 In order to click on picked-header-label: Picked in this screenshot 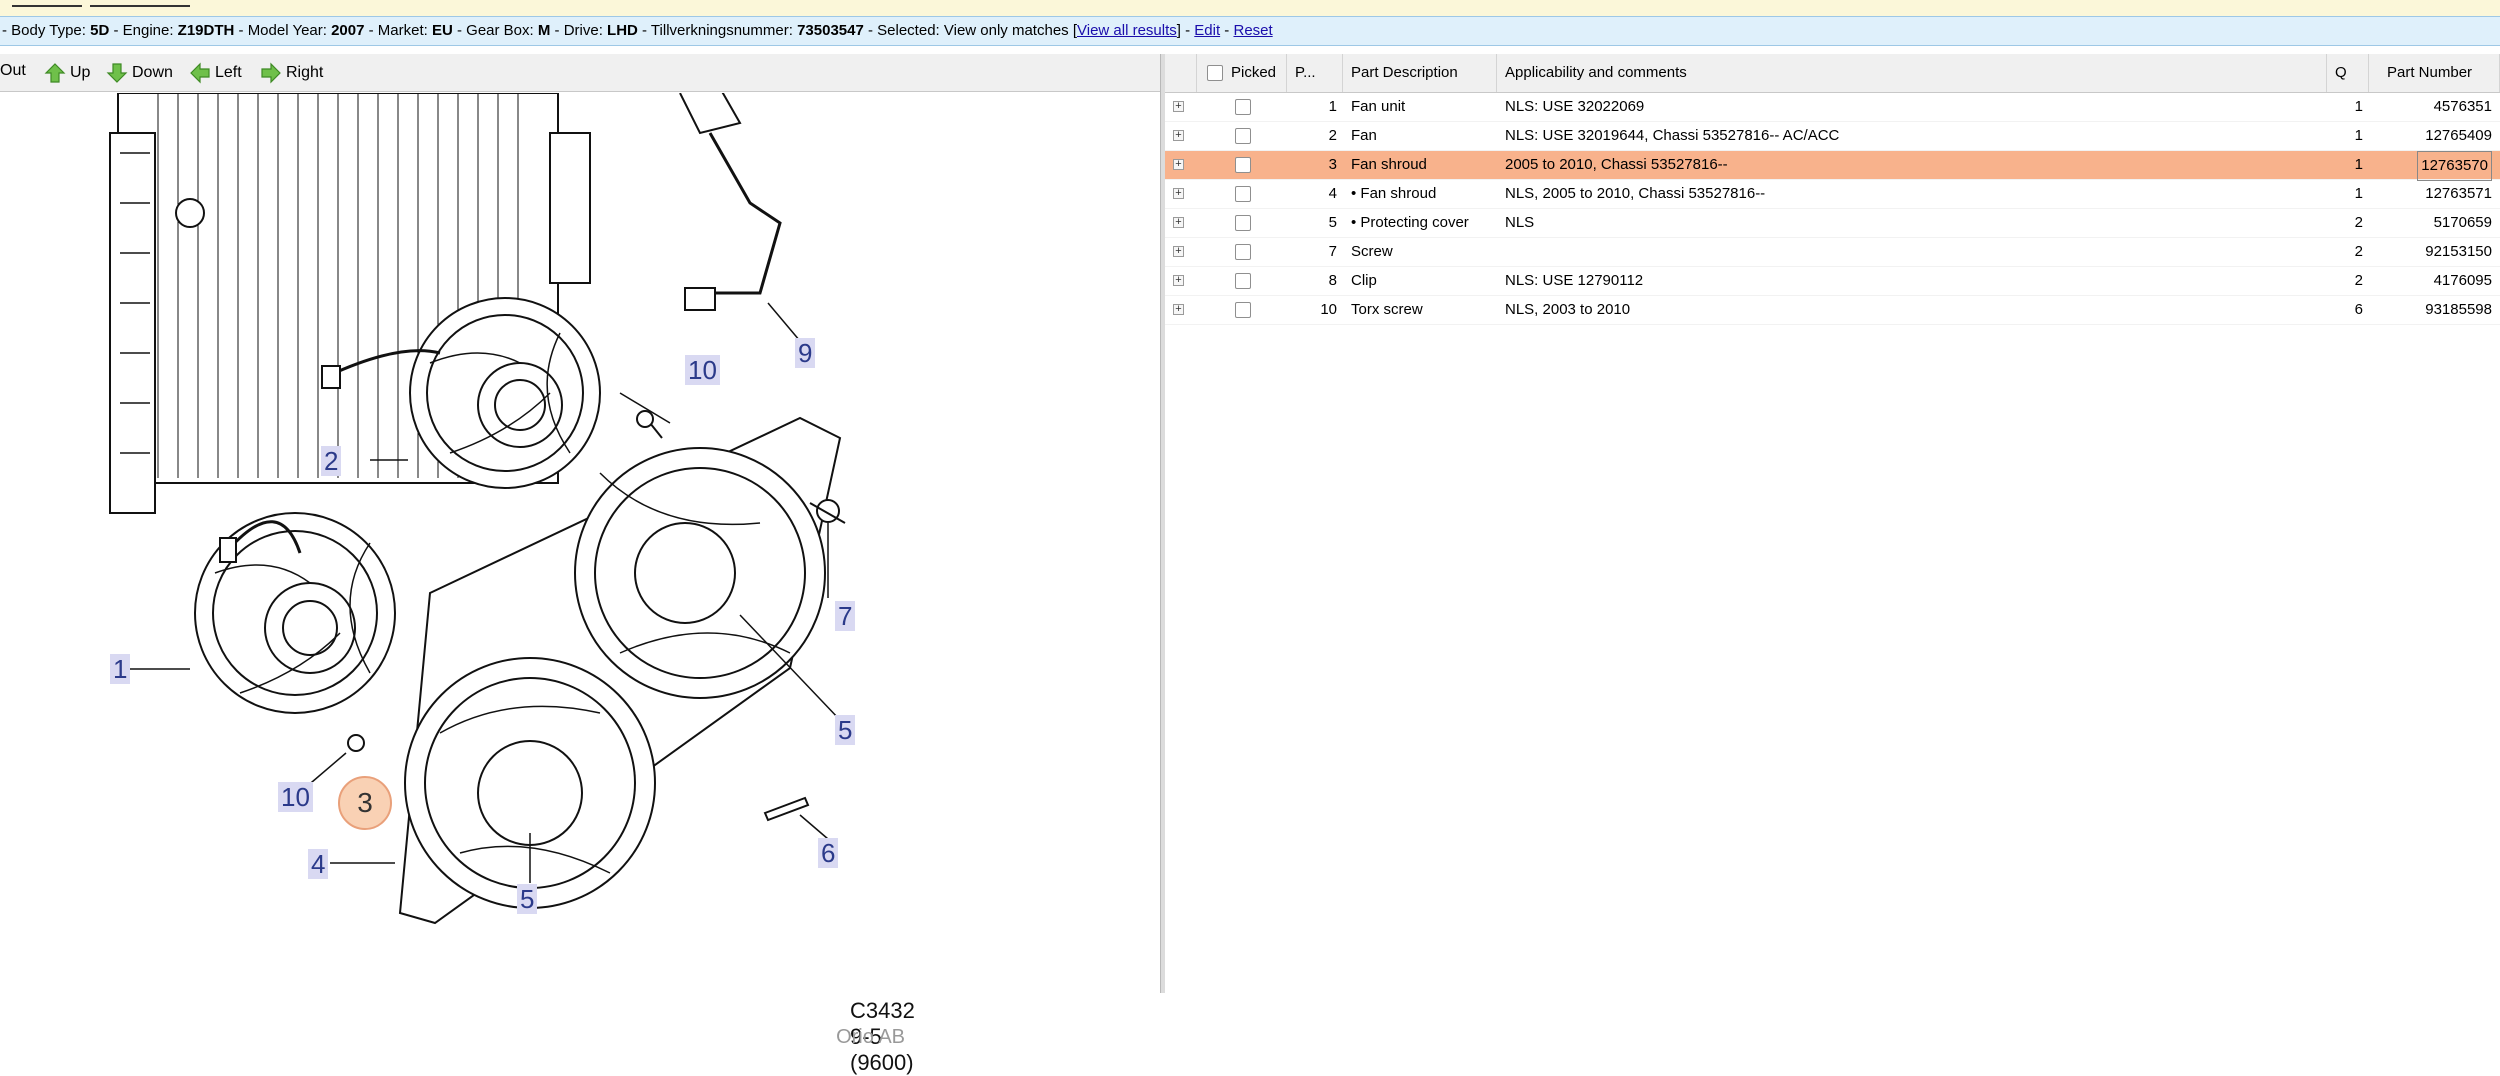, I will do `click(1254, 72)`.